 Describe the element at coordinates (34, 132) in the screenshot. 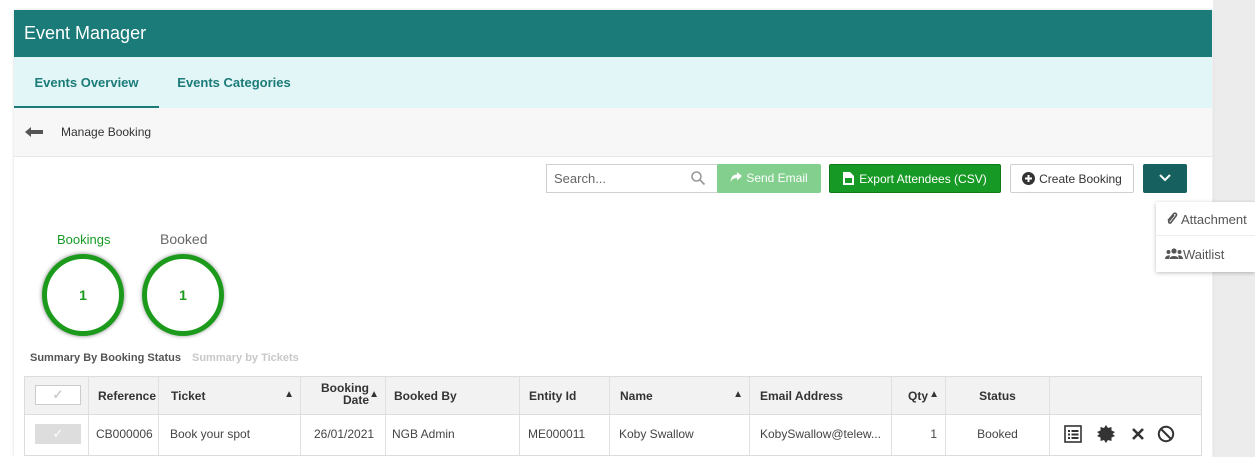

I see `back-arrow-icon` at that location.